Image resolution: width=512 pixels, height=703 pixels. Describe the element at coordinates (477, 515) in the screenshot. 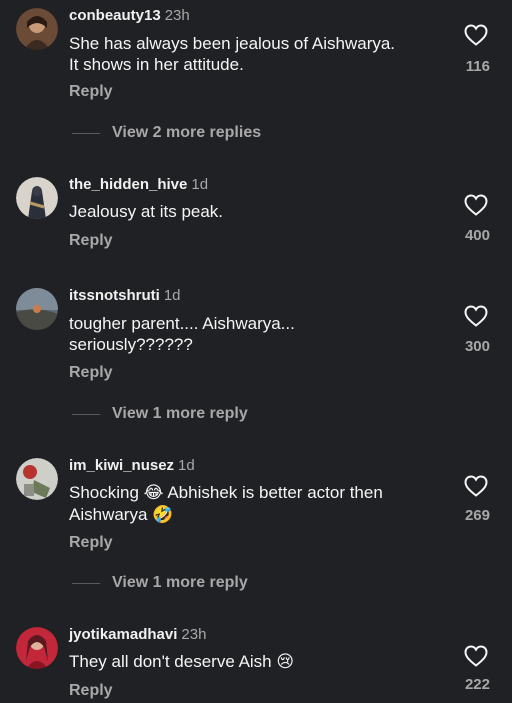

I see `like-count: 269` at that location.